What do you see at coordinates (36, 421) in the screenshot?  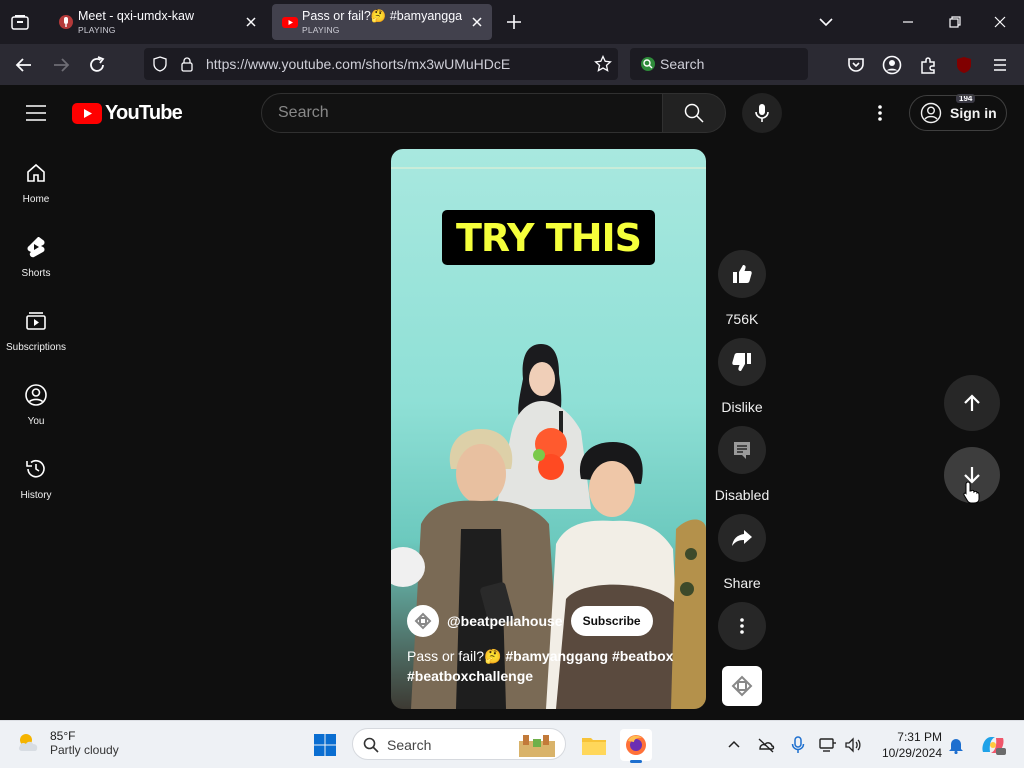 I see `guide-label: You` at bounding box center [36, 421].